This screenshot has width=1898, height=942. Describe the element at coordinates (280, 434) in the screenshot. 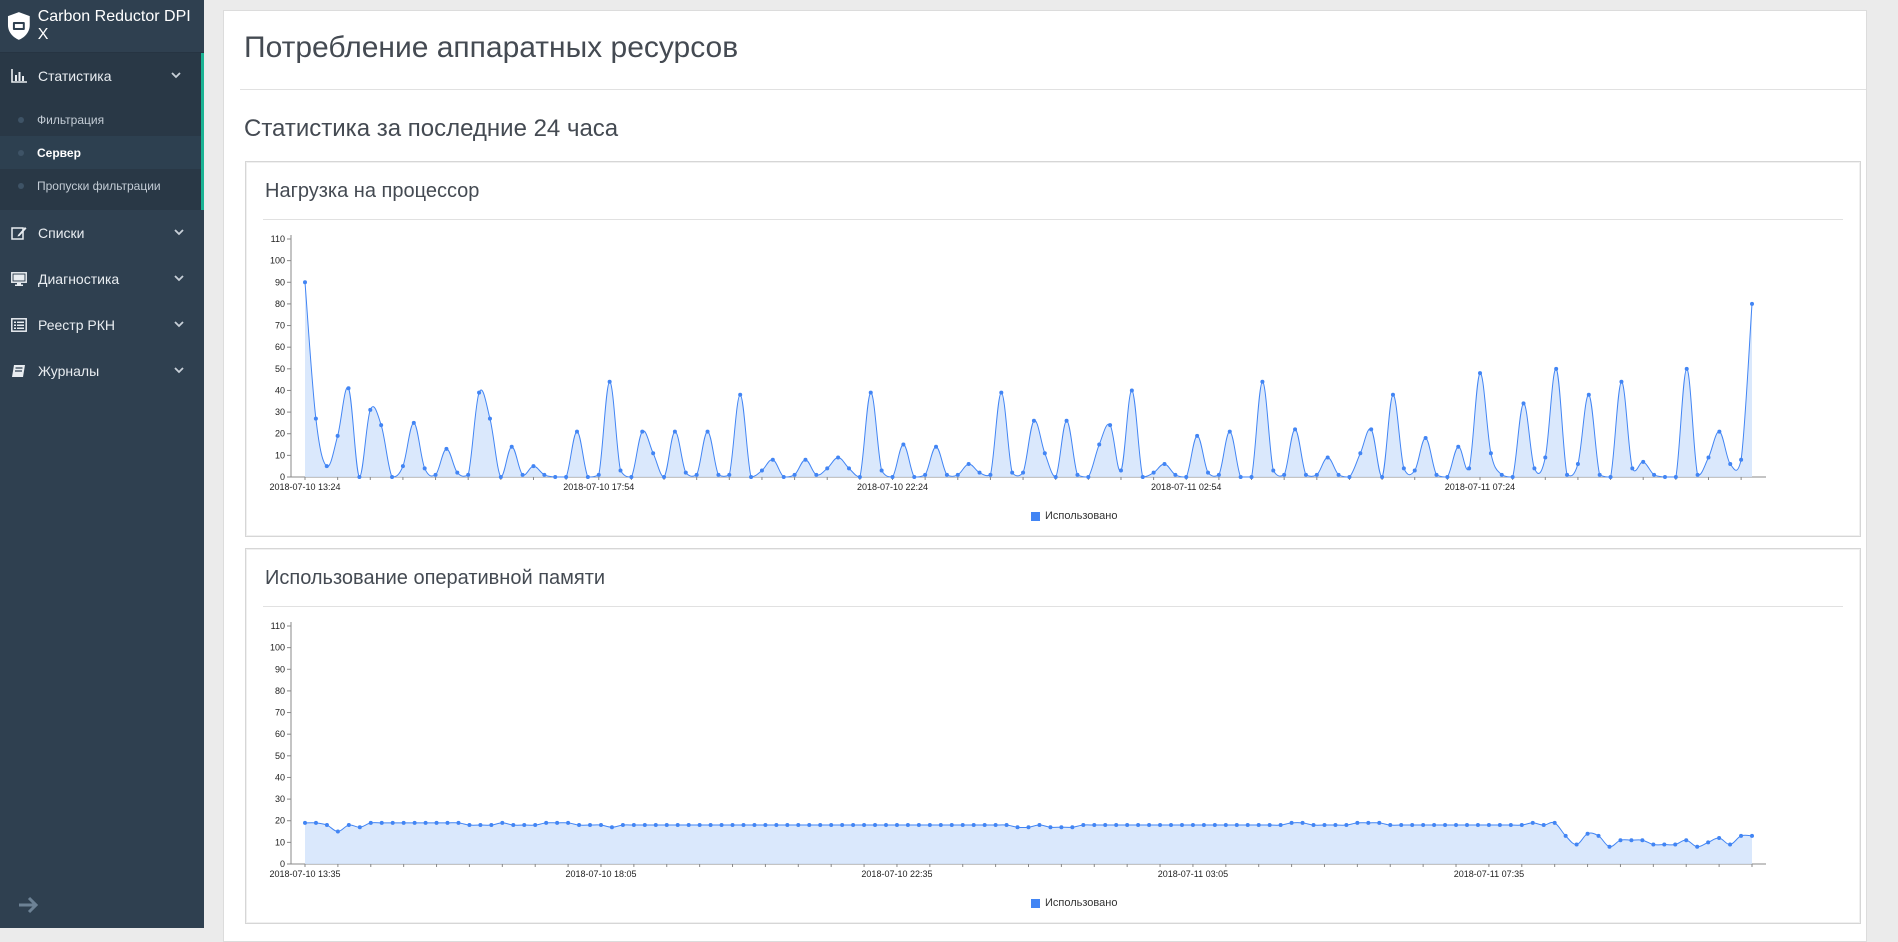

I see `y-tick-label: 20` at that location.